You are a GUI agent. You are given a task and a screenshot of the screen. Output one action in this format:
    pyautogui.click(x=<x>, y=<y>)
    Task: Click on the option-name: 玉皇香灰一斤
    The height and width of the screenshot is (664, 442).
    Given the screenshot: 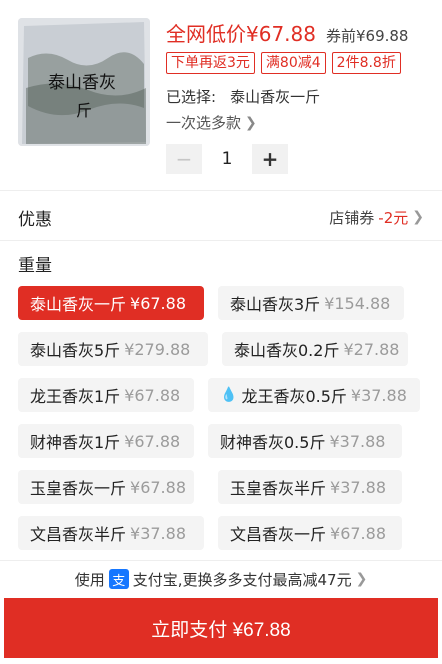 What is the action you would take?
    pyautogui.click(x=78, y=488)
    